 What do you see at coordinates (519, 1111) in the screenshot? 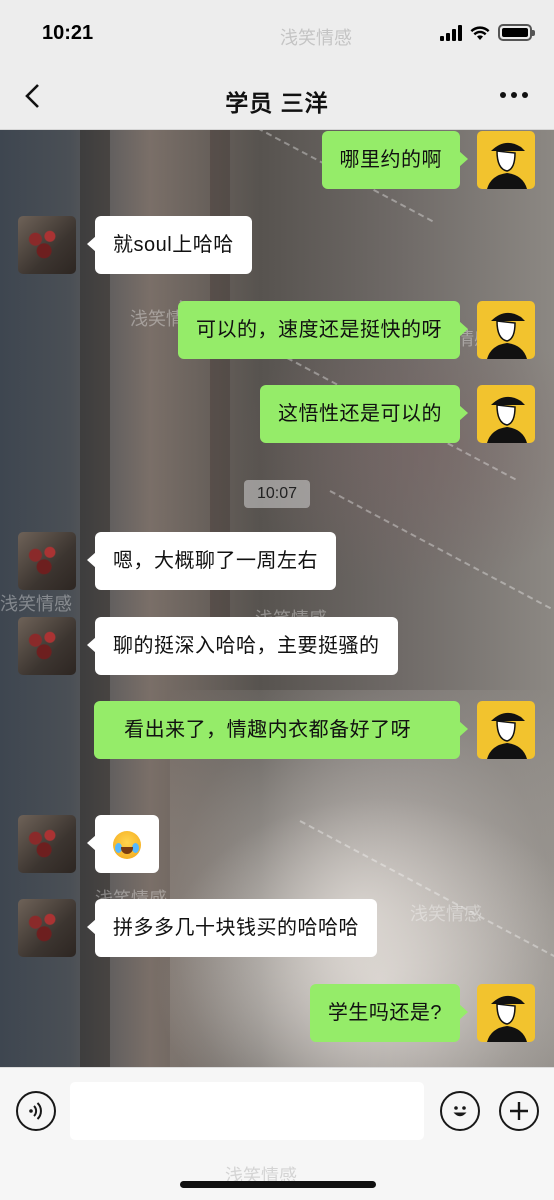
I see `add-attachment-icon` at bounding box center [519, 1111].